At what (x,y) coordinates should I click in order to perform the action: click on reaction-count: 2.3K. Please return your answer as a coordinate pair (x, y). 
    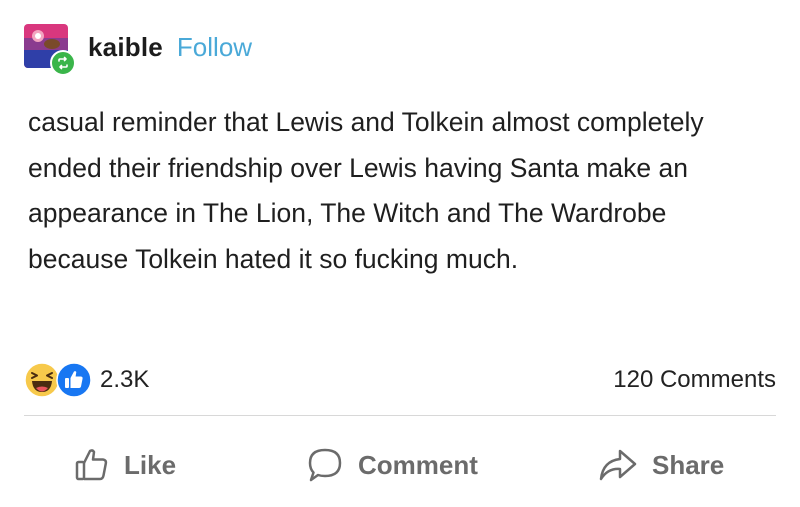
    Looking at the image, I should click on (125, 379).